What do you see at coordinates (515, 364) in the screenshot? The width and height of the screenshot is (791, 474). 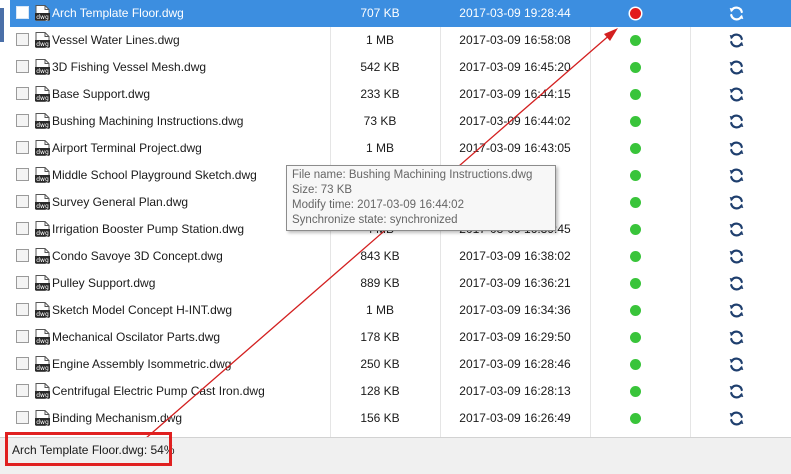 I see `file-modify-time: 2017-03-09 16:28:46` at bounding box center [515, 364].